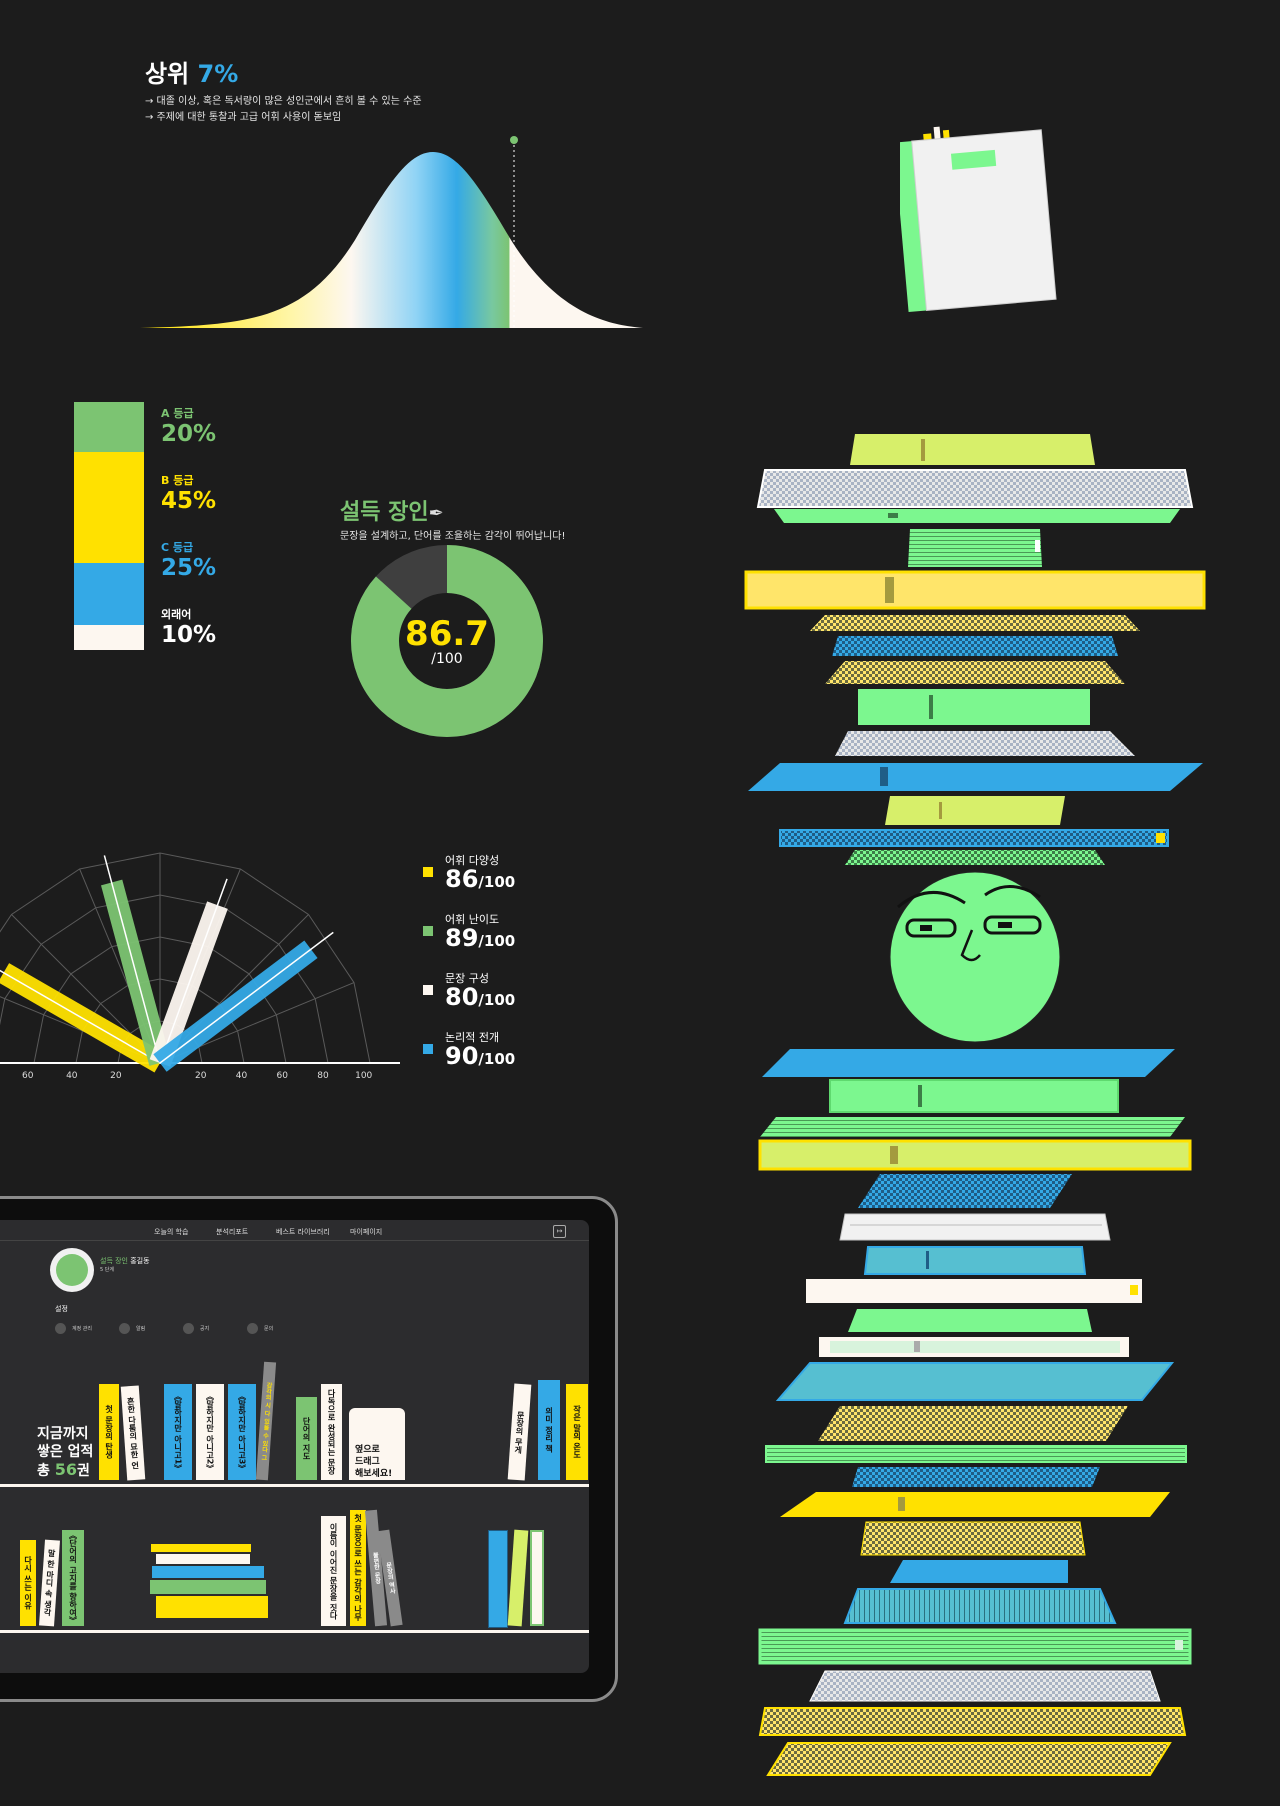 This screenshot has width=1280, height=1806. I want to click on rank-prefix: 상위, so click(167, 74).